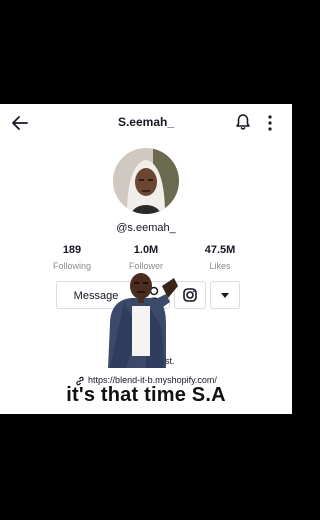 This screenshot has width=320, height=520. I want to click on caret-down-icon, so click(225, 295).